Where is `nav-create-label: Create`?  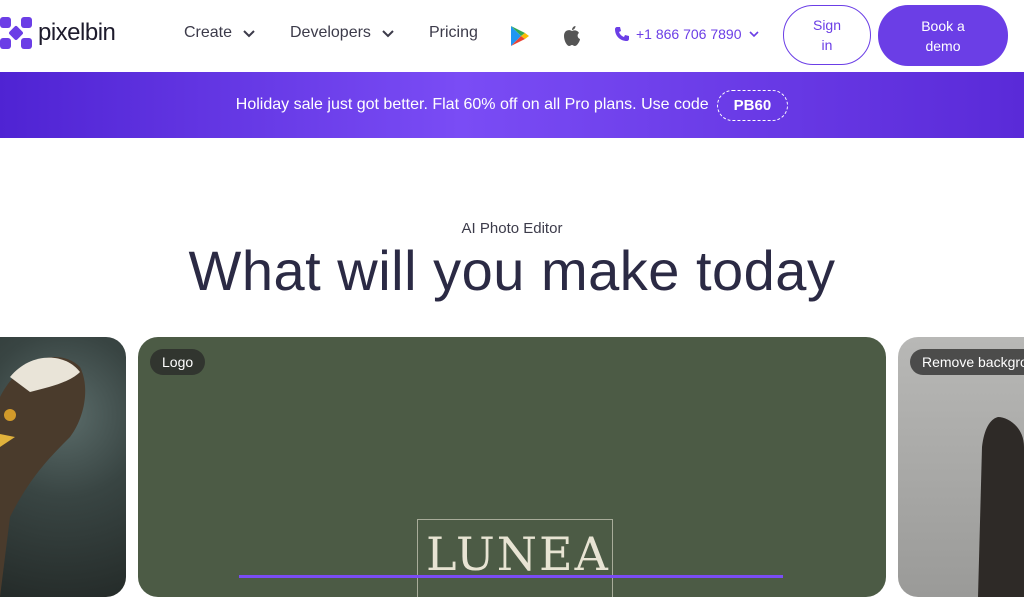
nav-create-label: Create is located at coordinates (208, 32).